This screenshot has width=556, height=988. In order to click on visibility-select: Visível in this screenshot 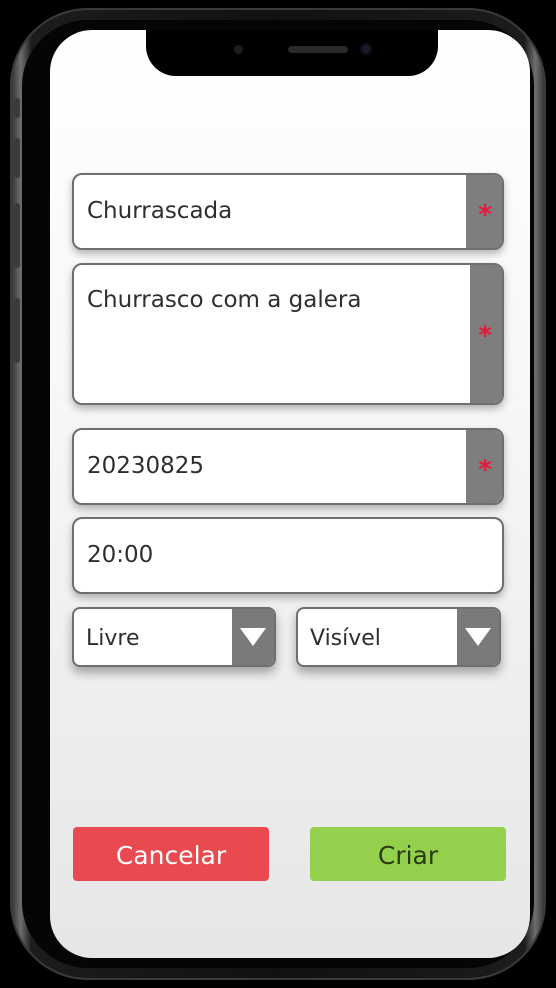, I will do `click(398, 637)`.